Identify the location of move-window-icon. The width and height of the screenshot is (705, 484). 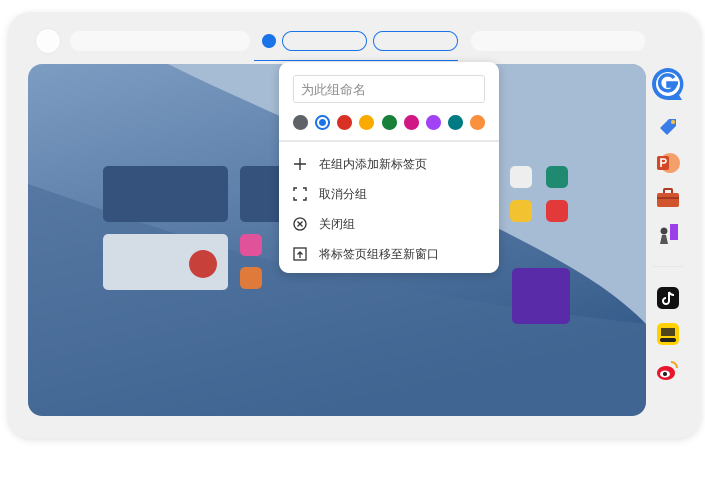
(300, 254).